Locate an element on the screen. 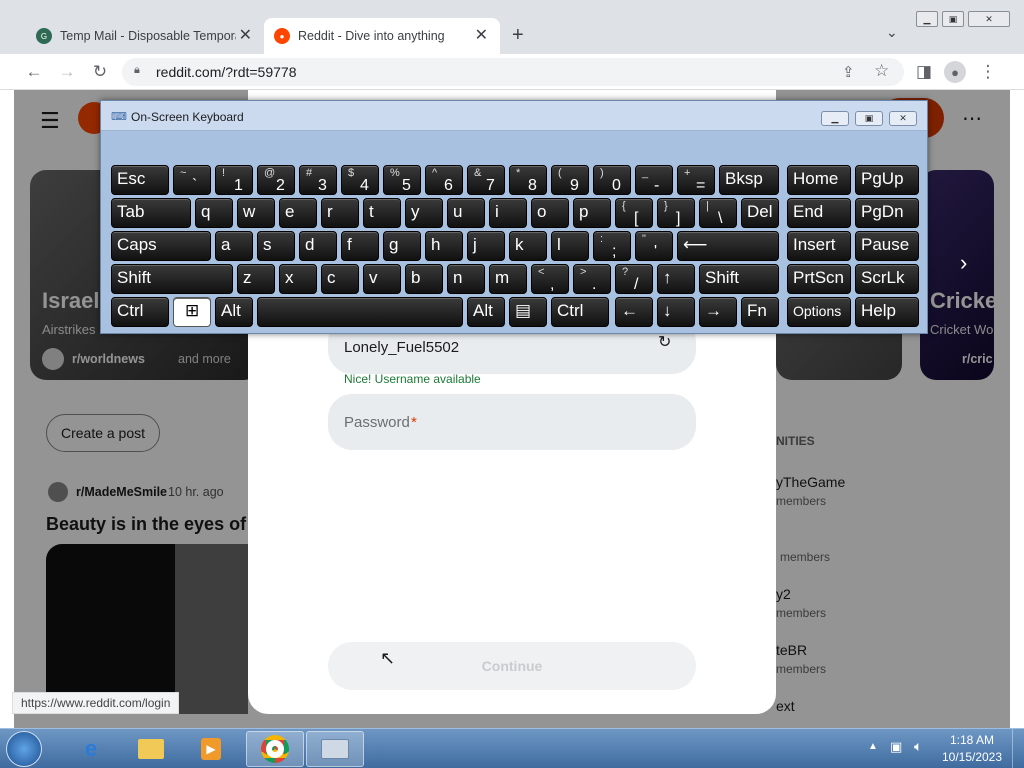 Image resolution: width=1024 pixels, height=768 pixels. key-s: s is located at coordinates (276, 246).